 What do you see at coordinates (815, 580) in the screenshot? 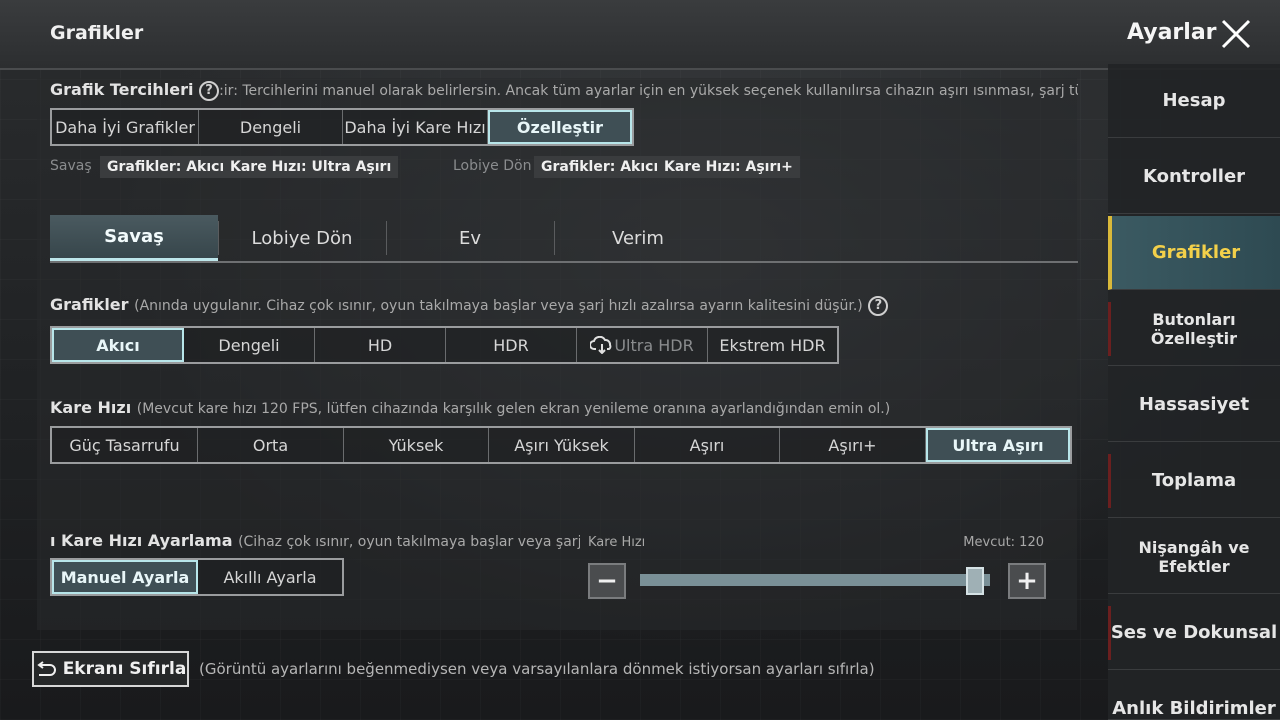
I see `slider-track` at bounding box center [815, 580].